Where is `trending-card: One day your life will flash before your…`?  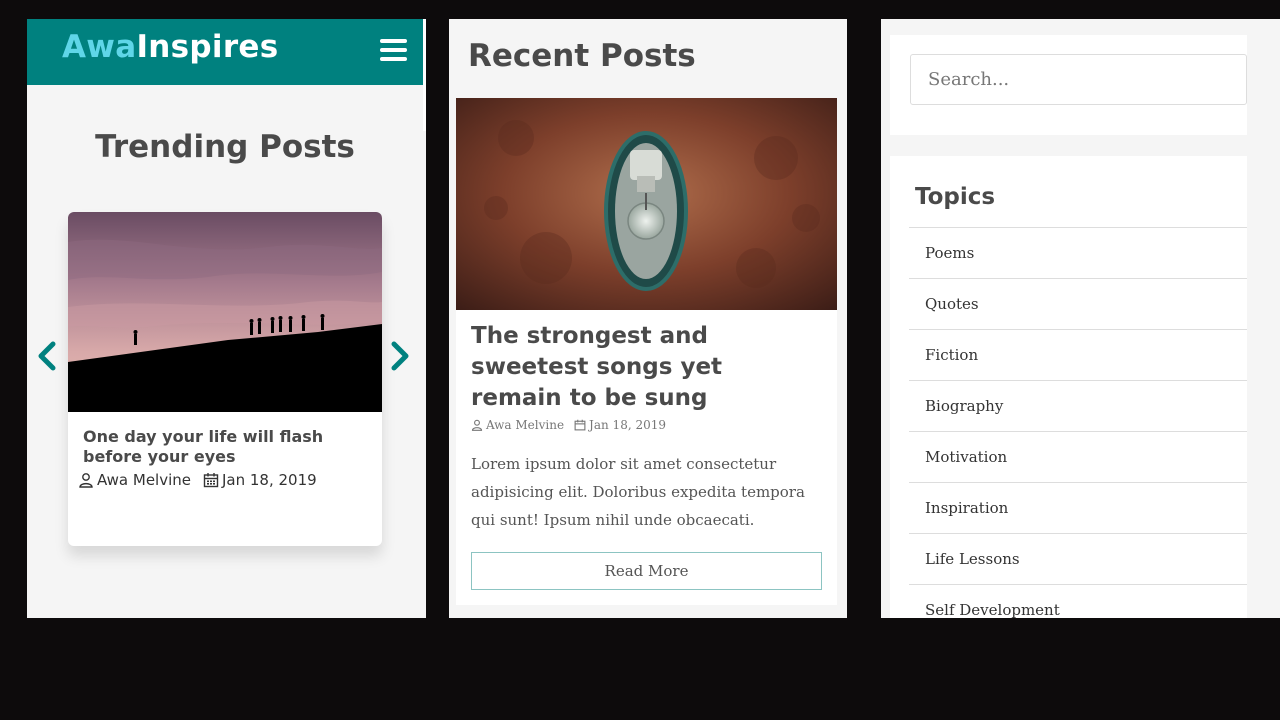
trending-card: One day your life will flash before your… is located at coordinates (225, 379).